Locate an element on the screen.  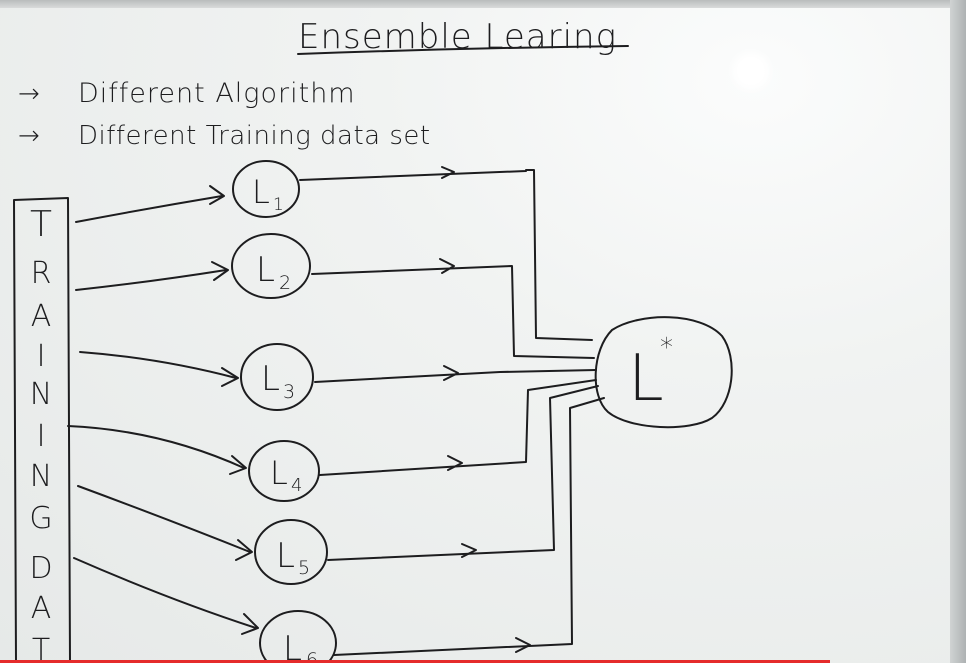
learner-5: L 5 is located at coordinates (291, 552).